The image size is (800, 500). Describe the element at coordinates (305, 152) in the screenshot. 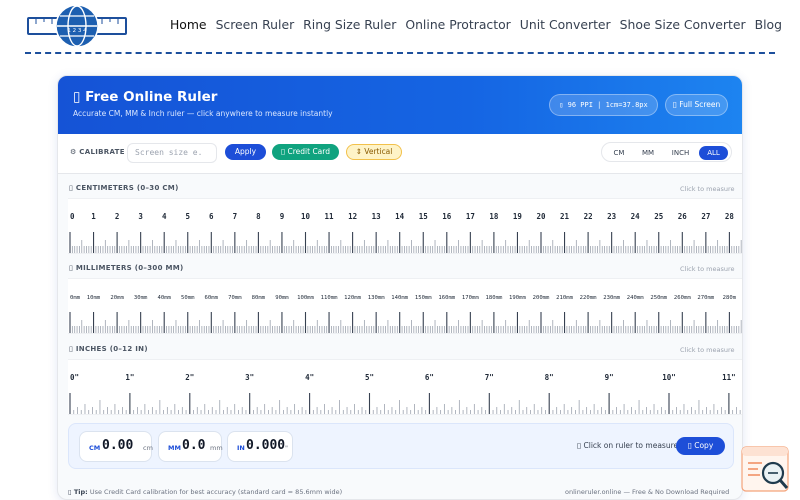

I see `credit-card-button: ▯ Credit Card` at that location.